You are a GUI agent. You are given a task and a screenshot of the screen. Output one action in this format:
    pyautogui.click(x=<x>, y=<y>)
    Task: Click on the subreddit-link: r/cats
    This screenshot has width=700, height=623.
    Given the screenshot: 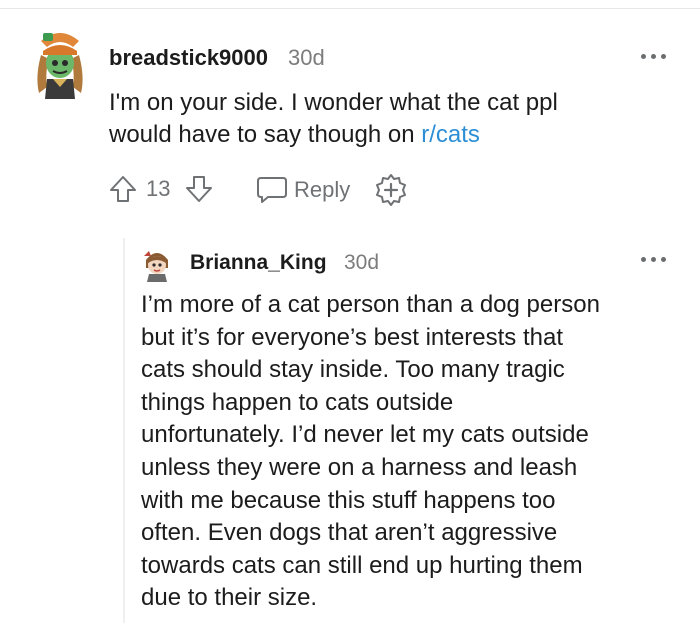 What is the action you would take?
    pyautogui.click(x=450, y=134)
    